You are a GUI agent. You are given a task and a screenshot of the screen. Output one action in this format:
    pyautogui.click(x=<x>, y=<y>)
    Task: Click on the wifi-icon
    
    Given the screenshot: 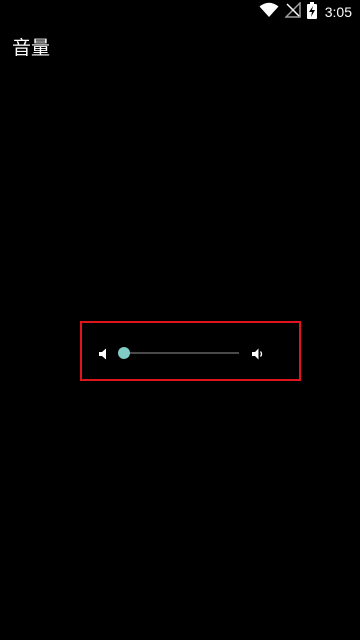 What is the action you would take?
    pyautogui.click(x=269, y=12)
    